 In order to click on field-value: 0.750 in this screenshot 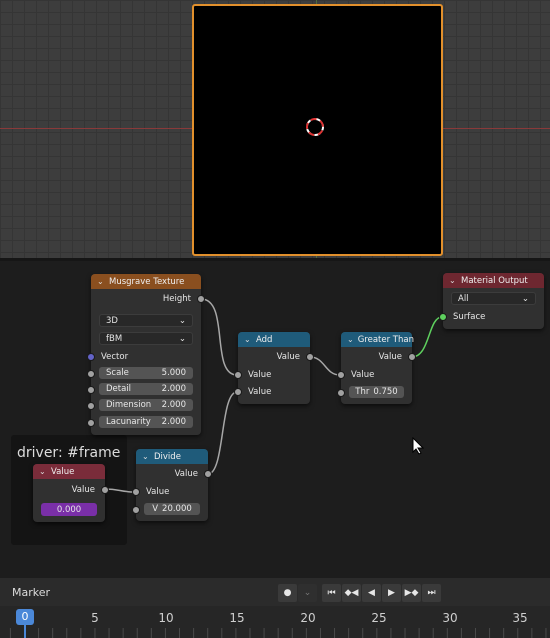, I will do `click(385, 392)`.